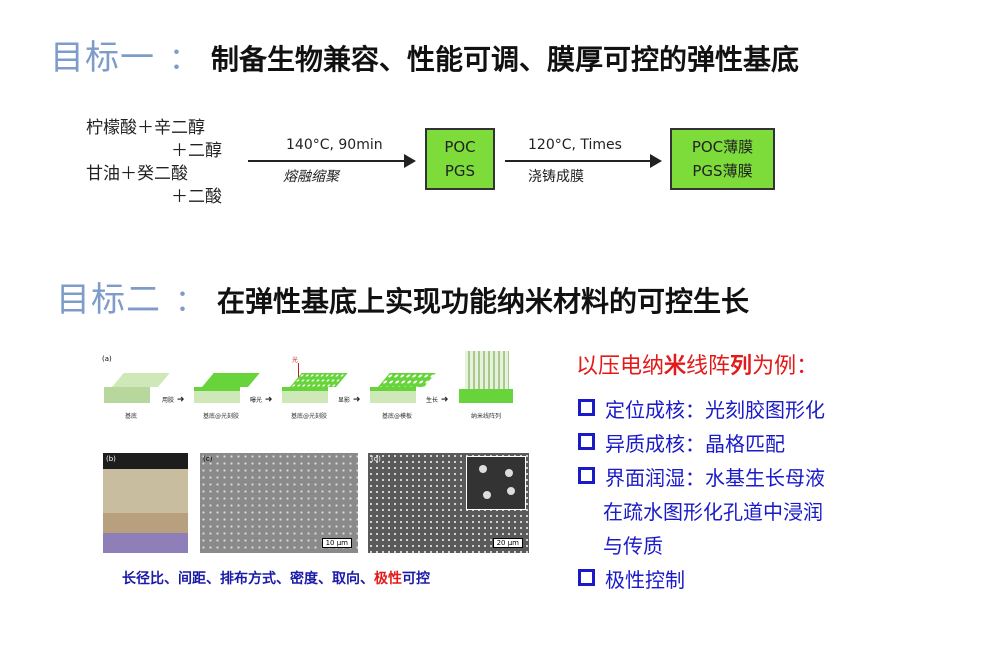  Describe the element at coordinates (460, 171) in the screenshot. I see `polymer-pgs: PGS` at that location.